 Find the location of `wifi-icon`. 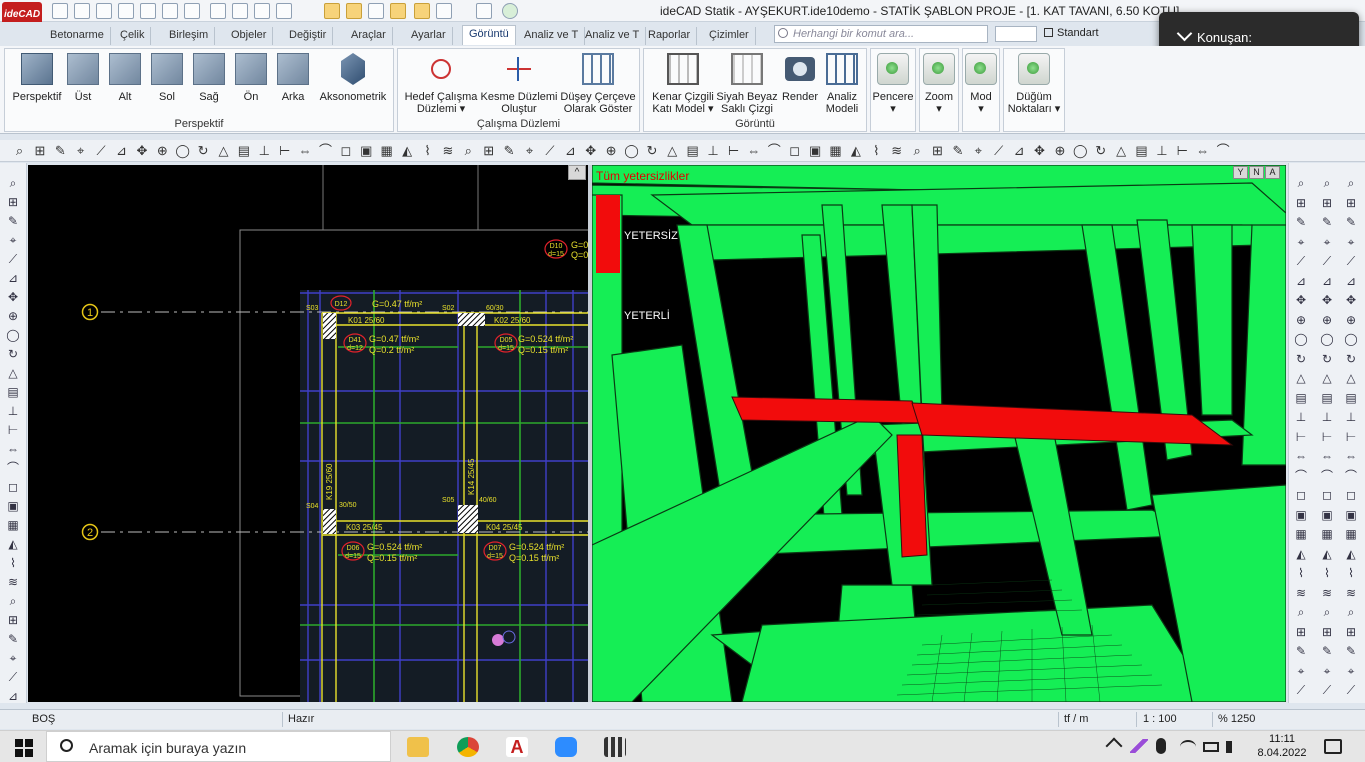

wifi-icon is located at coordinates (1188, 747).